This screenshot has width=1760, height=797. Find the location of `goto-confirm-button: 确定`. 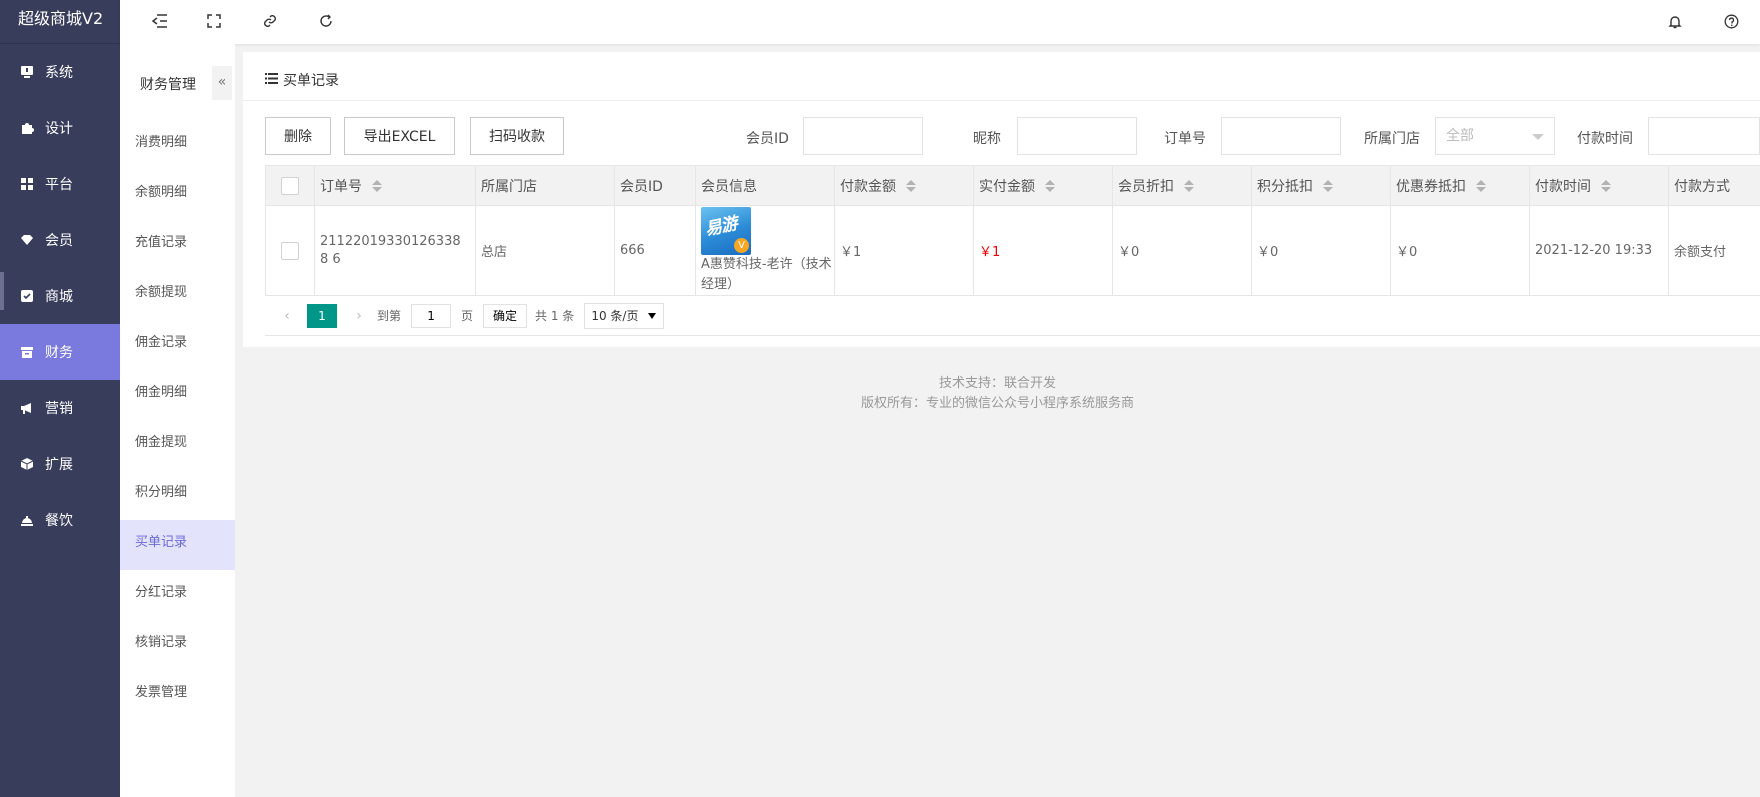

goto-confirm-button: 确定 is located at coordinates (505, 315).